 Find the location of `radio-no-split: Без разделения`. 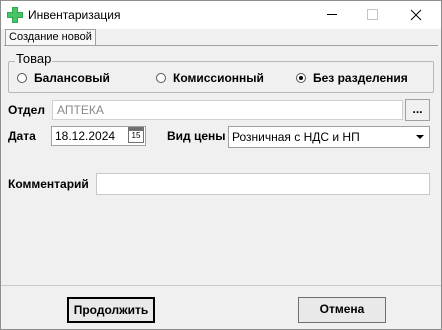

radio-no-split: Без разделения is located at coordinates (352, 78).